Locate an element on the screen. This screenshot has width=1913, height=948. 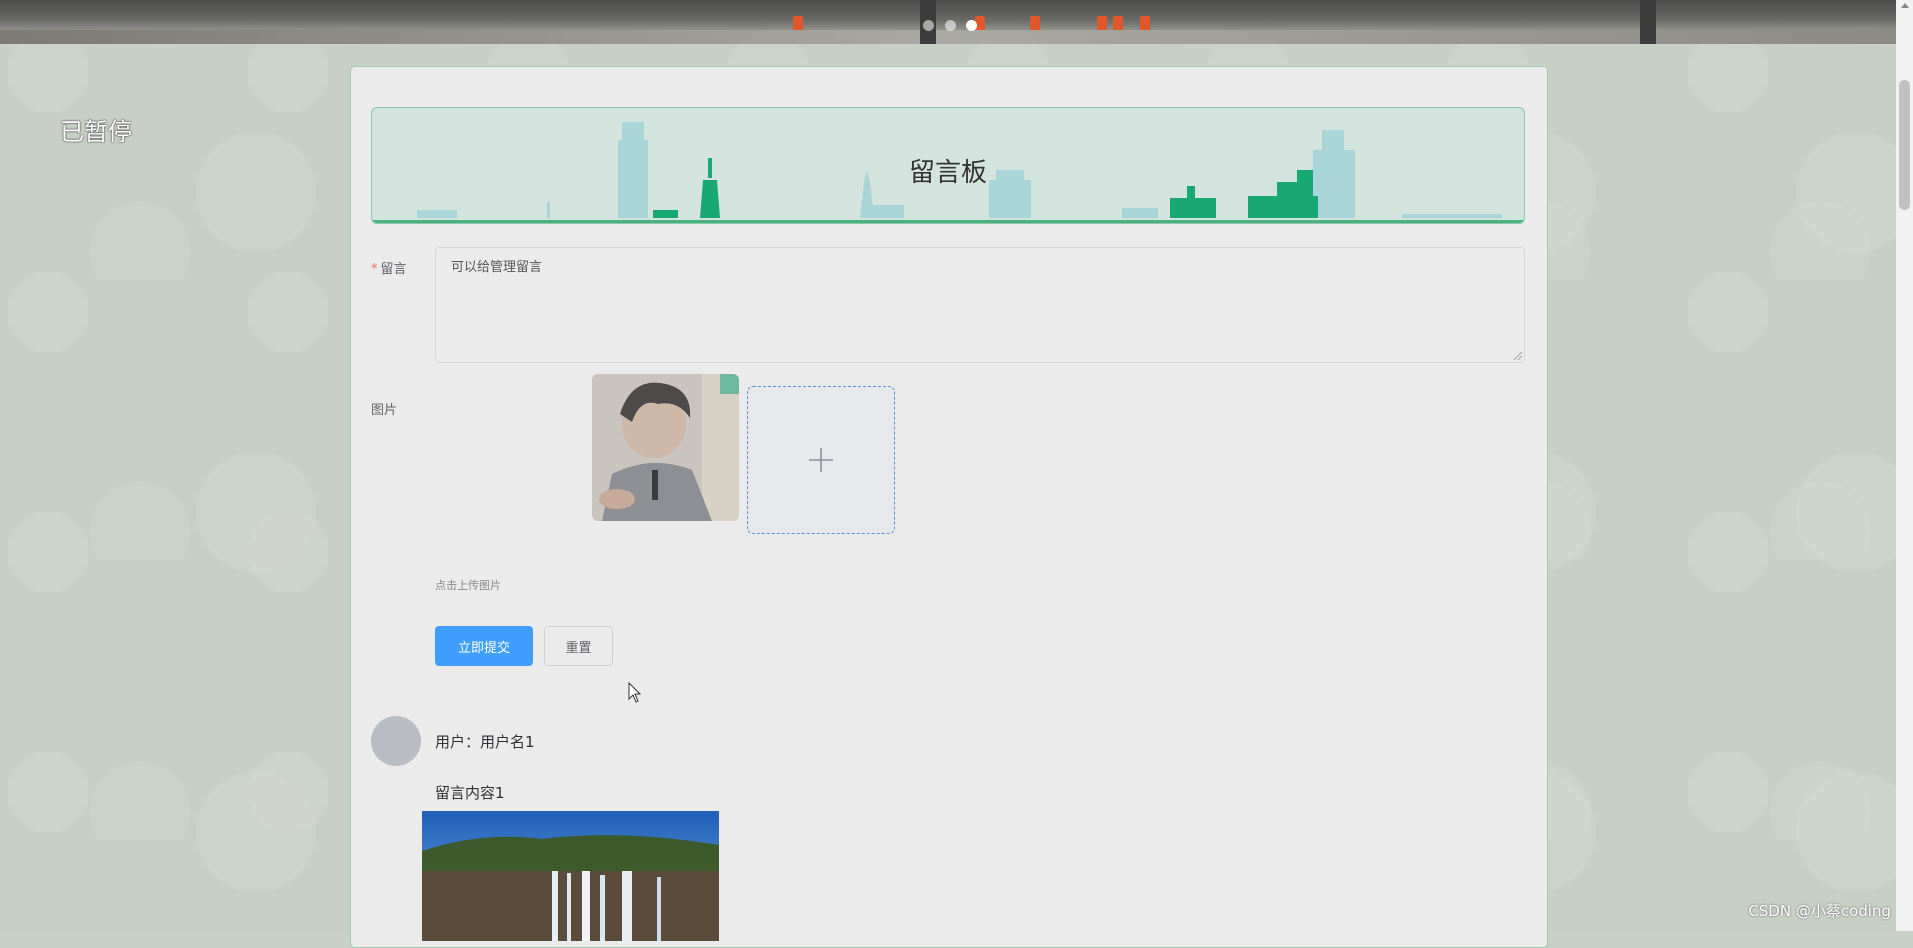
banner-pole is located at coordinates (1648, 22).